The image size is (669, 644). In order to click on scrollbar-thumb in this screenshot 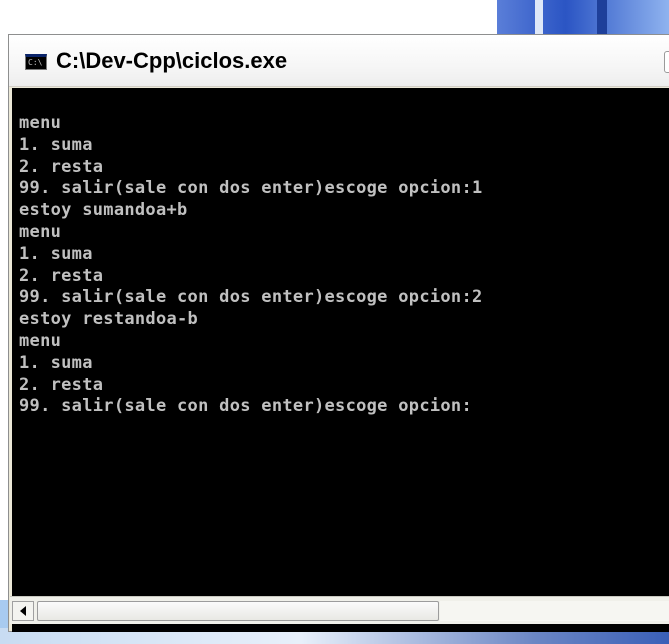, I will do `click(238, 611)`.